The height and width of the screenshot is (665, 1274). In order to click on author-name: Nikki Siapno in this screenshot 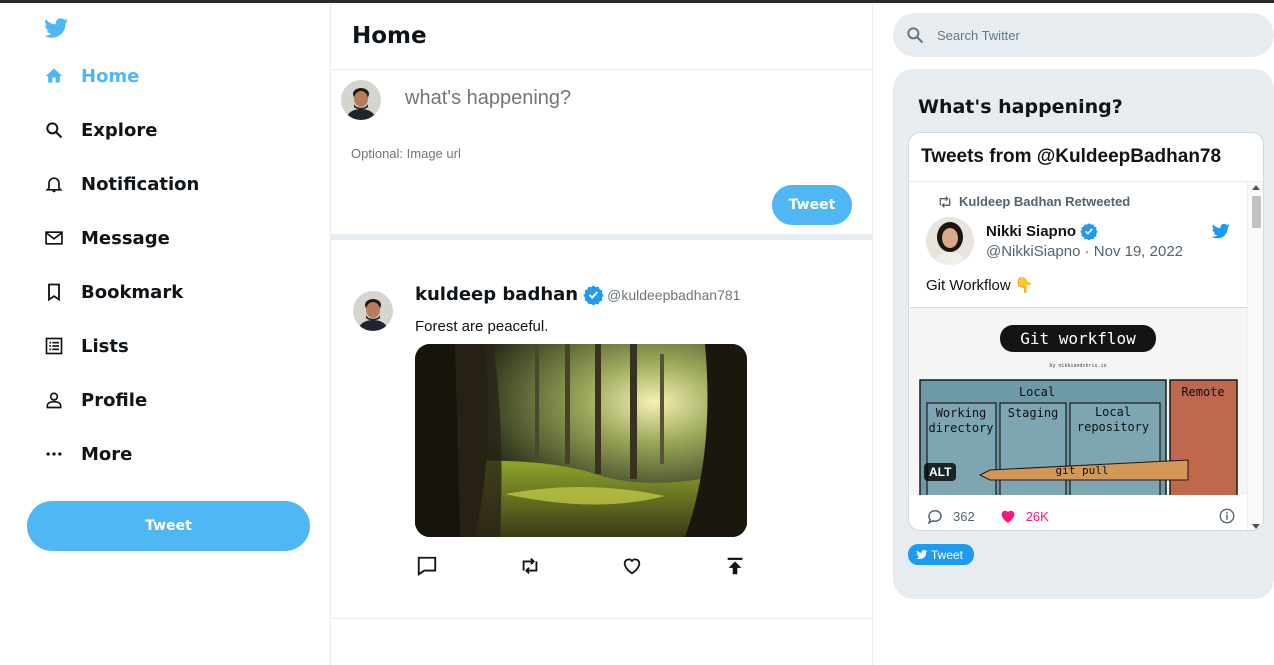, I will do `click(1031, 231)`.